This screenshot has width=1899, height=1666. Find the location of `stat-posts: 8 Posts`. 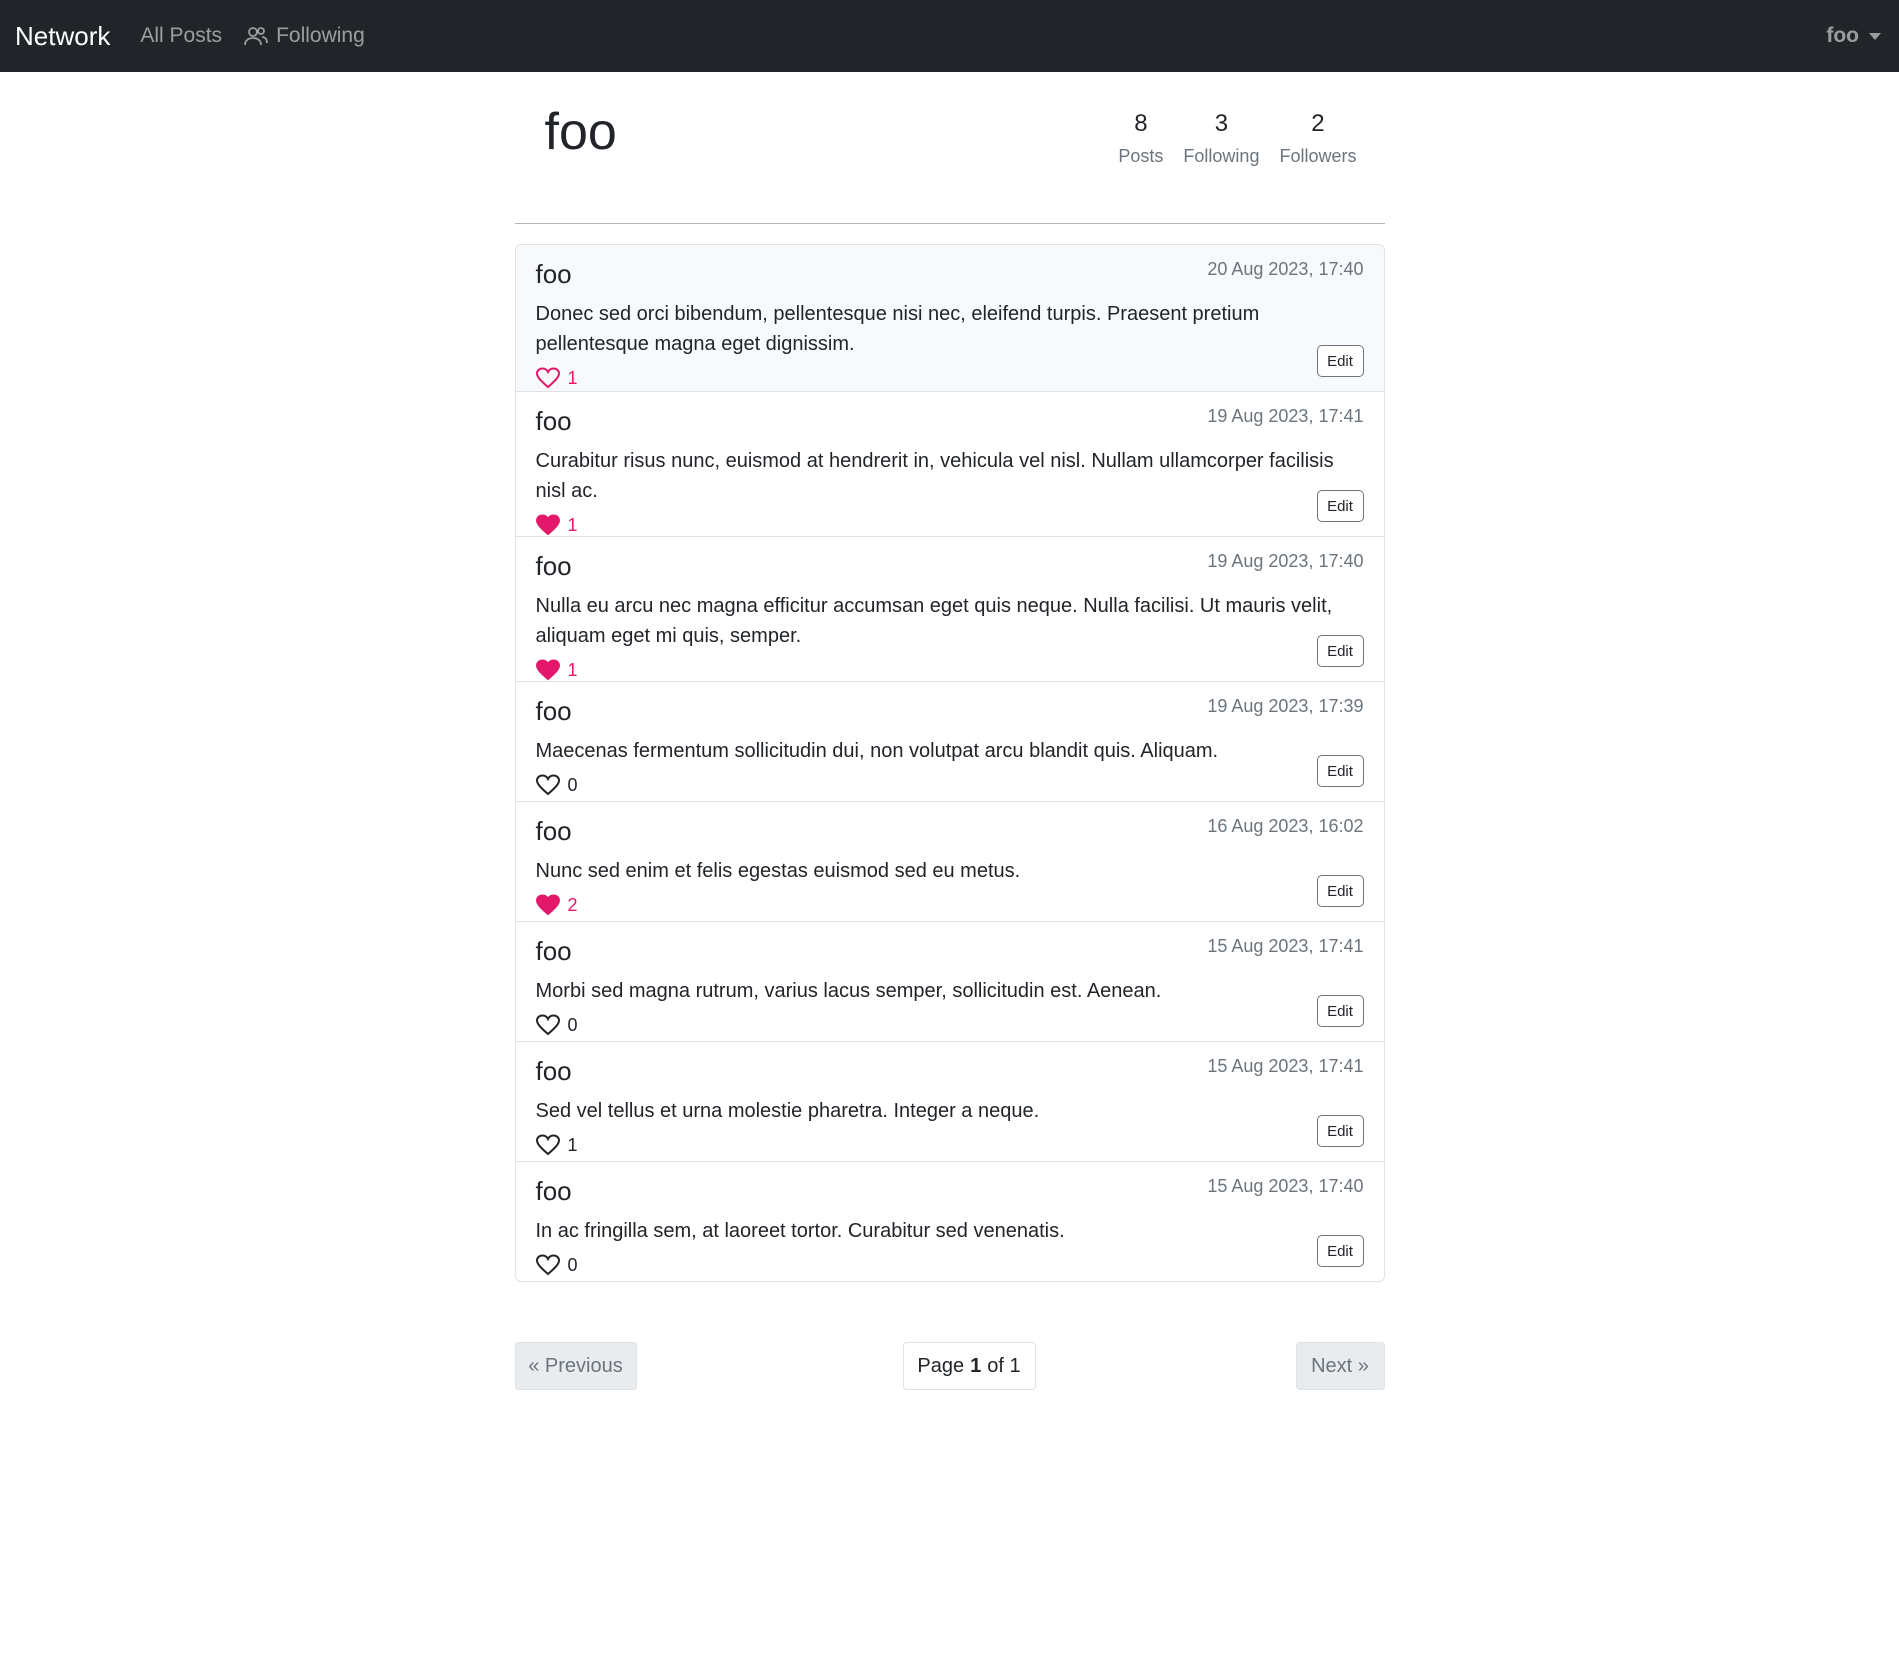

stat-posts: 8 Posts is located at coordinates (1140, 138).